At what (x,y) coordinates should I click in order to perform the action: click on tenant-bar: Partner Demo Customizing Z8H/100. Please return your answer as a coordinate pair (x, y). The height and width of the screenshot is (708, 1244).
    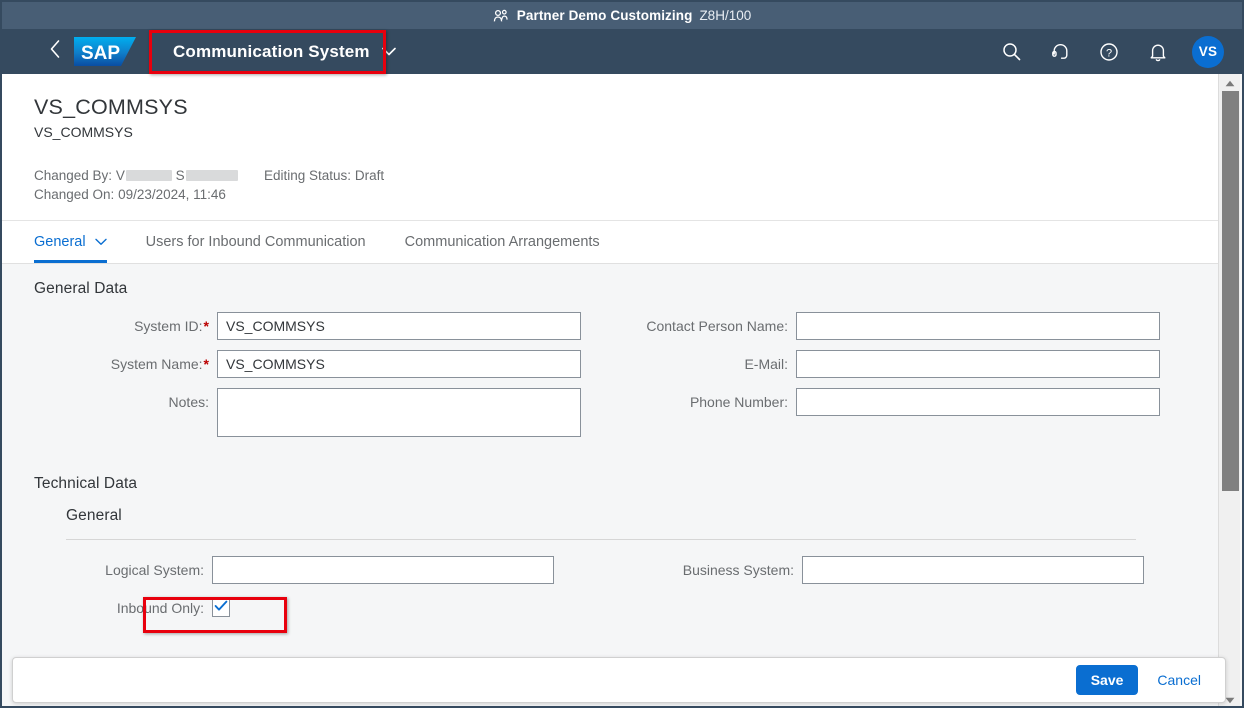
    Looking at the image, I should click on (622, 15).